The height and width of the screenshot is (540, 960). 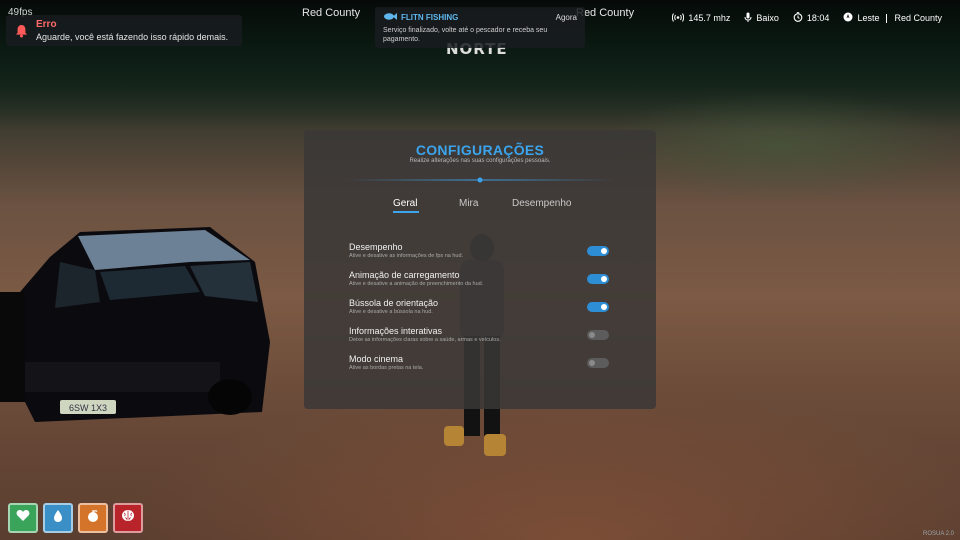 What do you see at coordinates (406, 212) in the screenshot?
I see `active-tab-indicator` at bounding box center [406, 212].